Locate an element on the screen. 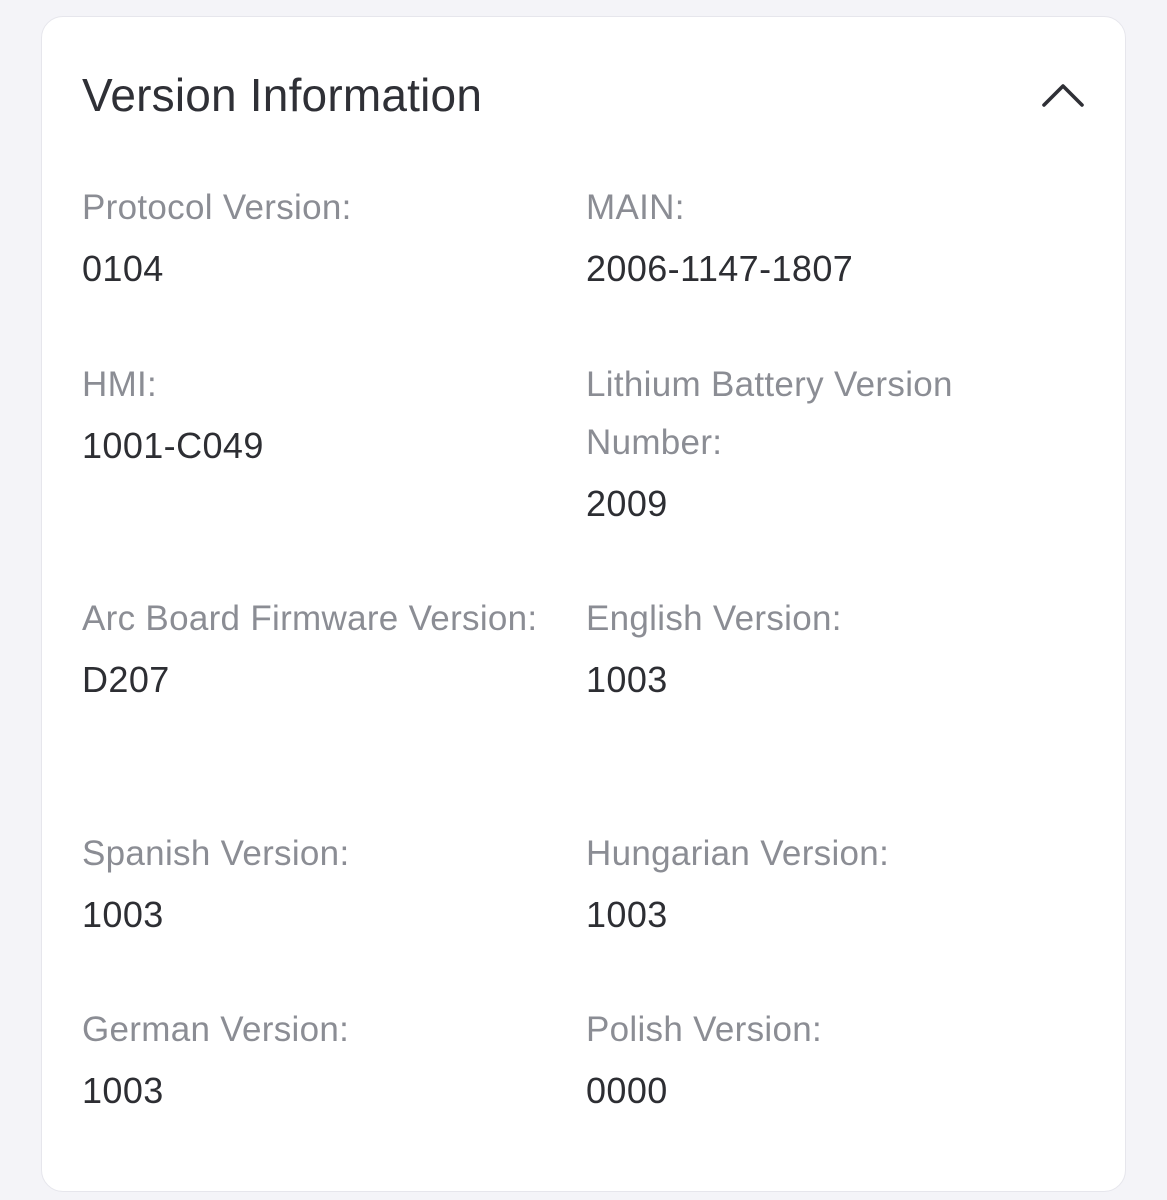 This screenshot has height=1200, width=1167. field-german-version: German Version: 1003 is located at coordinates (312, 1056).